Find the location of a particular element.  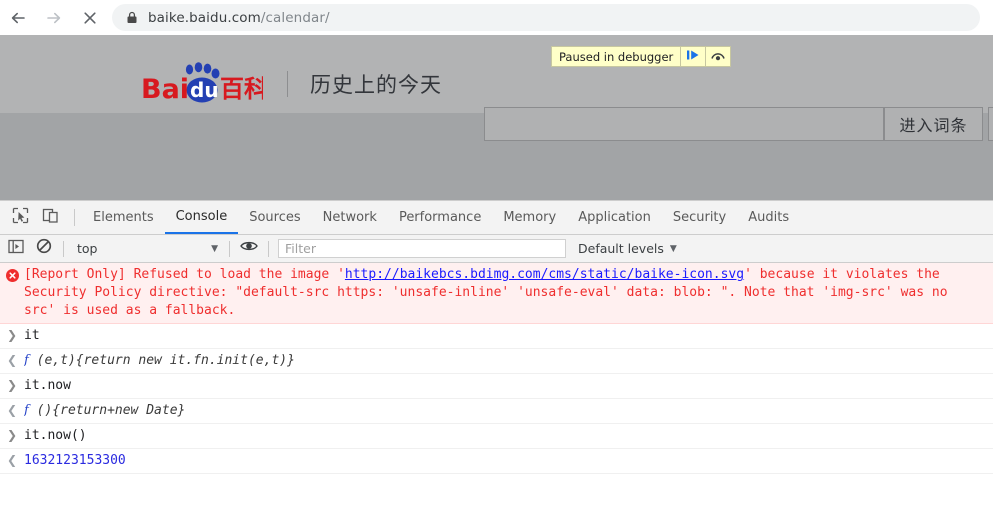

tab-security: Security is located at coordinates (699, 217).